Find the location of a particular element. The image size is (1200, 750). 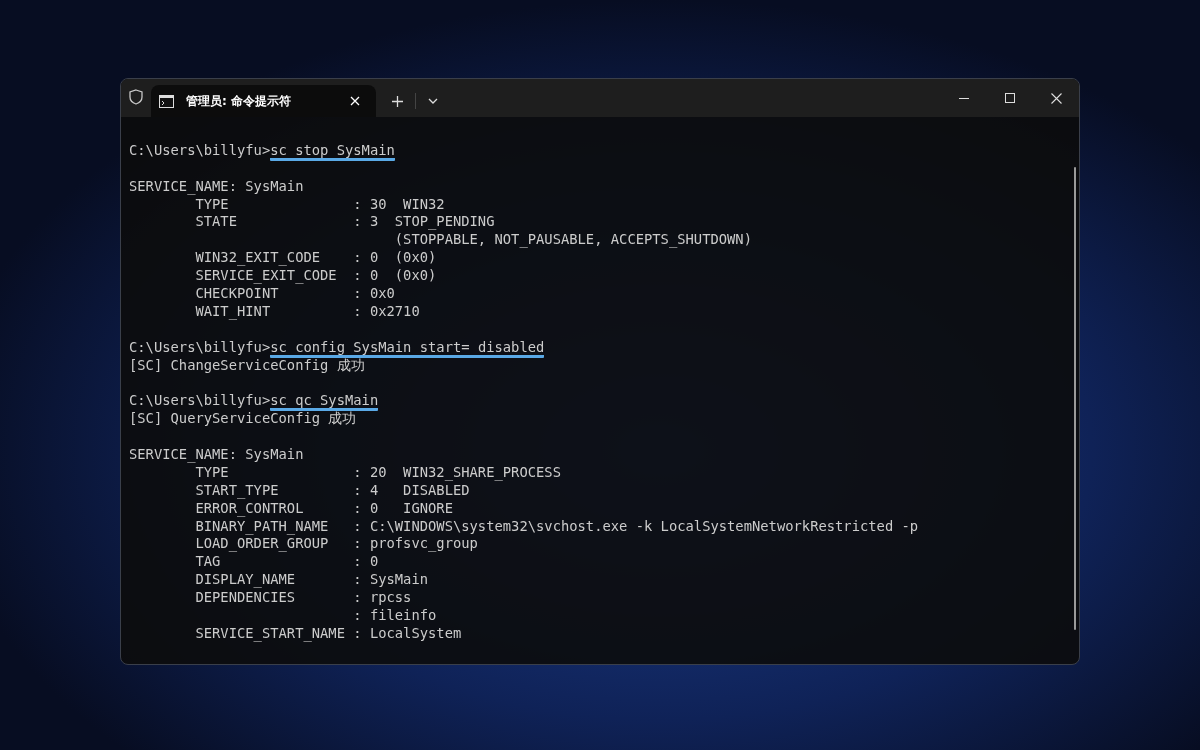

console-icon is located at coordinates (166, 101).